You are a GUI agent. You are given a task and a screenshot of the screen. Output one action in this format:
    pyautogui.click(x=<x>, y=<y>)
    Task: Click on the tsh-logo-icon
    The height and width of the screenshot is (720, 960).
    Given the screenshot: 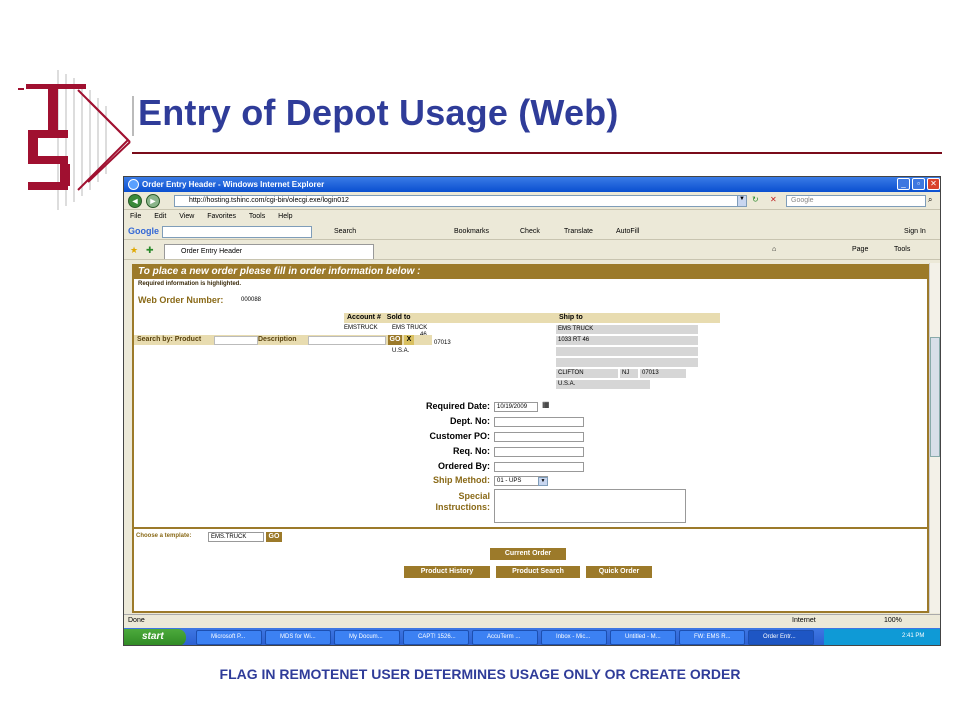 What is the action you would take?
    pyautogui.click(x=74, y=140)
    